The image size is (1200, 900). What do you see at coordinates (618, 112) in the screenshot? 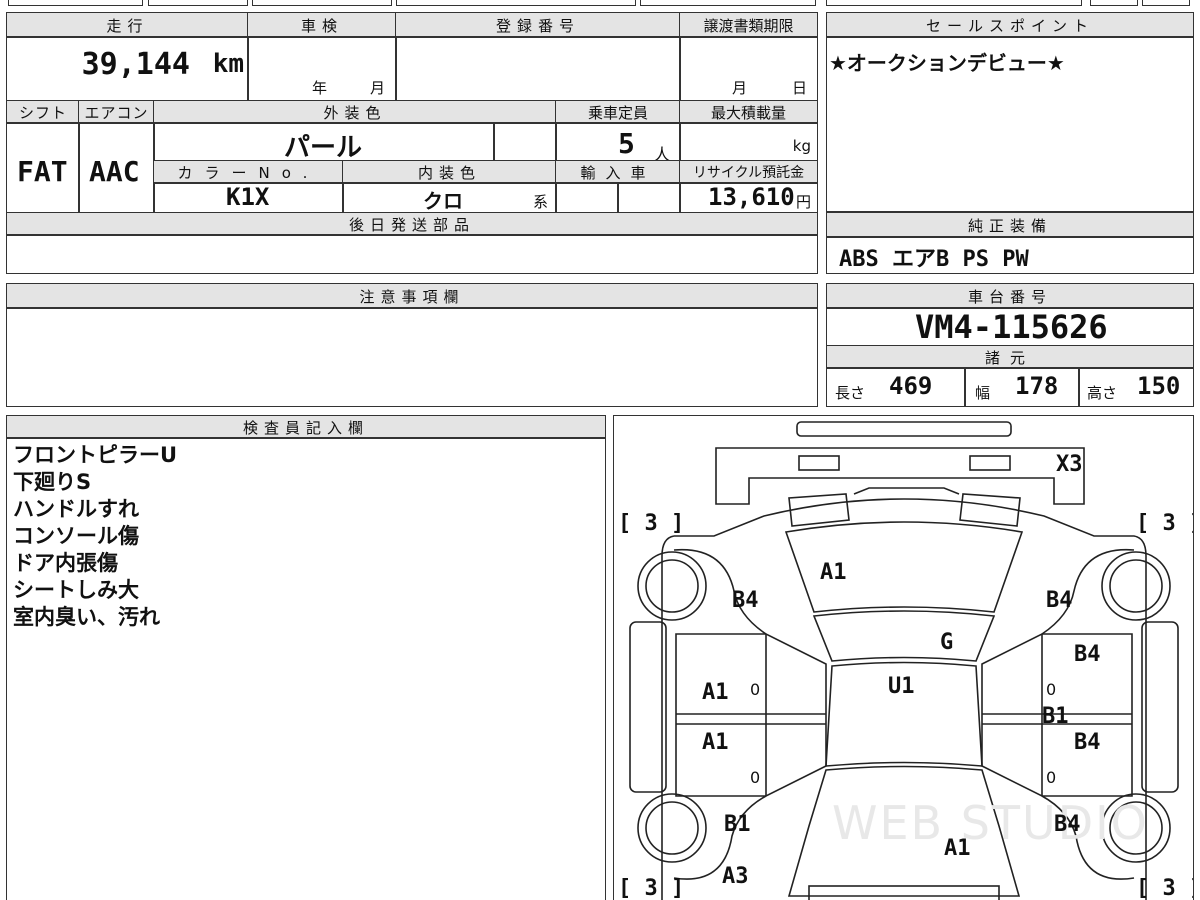
I see `capacity-header: 乗車定員` at bounding box center [618, 112].